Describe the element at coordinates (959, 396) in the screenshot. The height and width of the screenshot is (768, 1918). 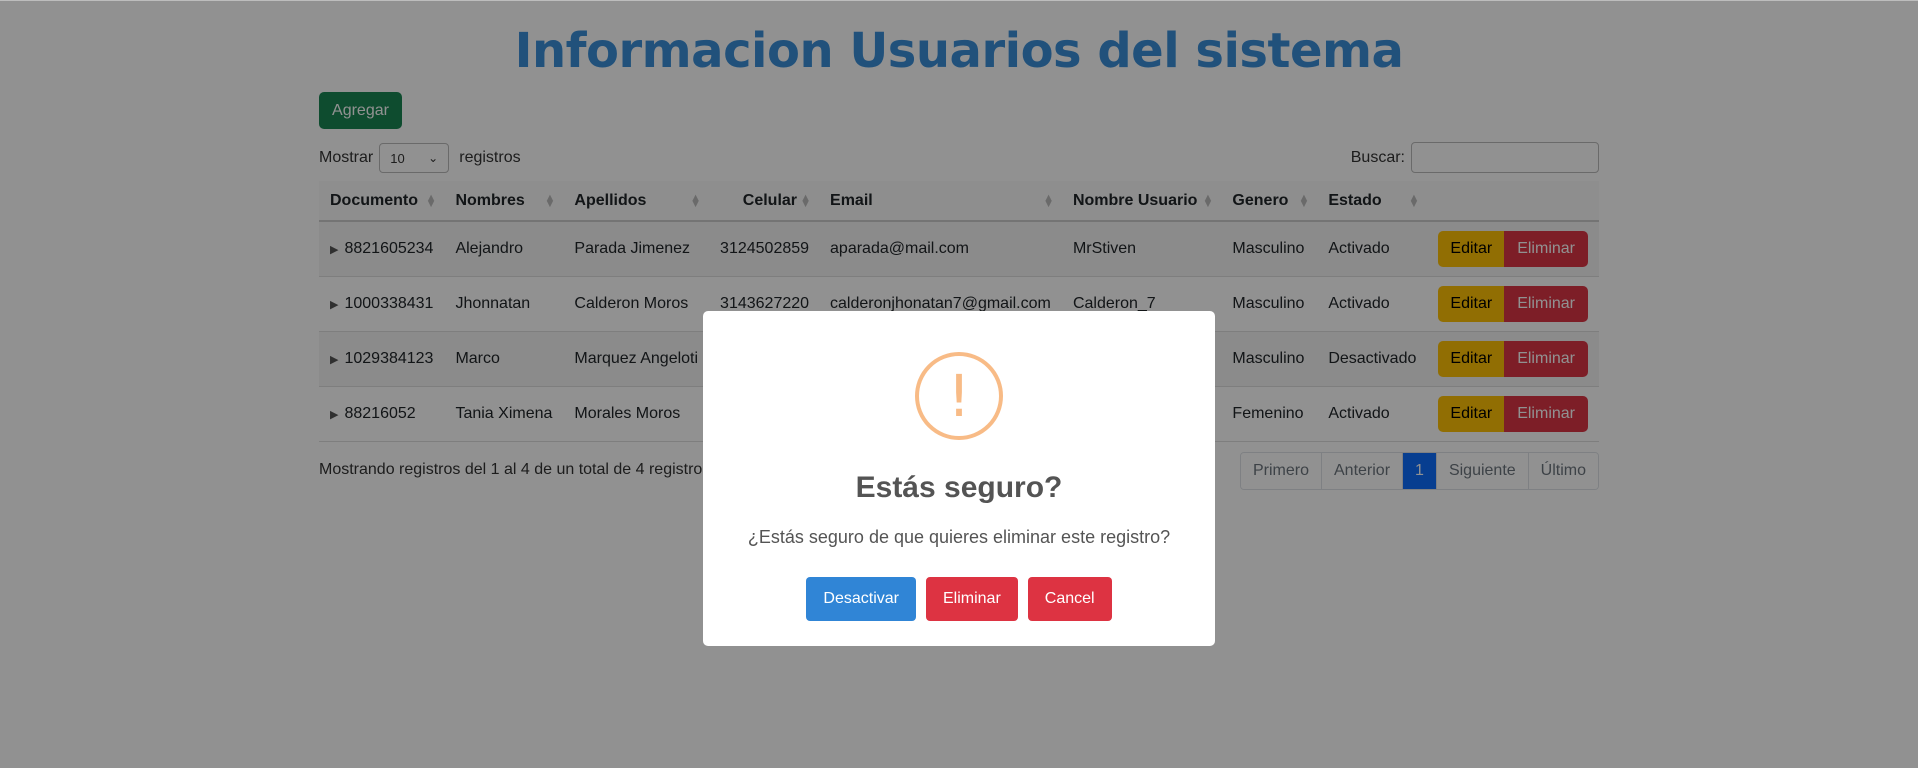
I see `warning-icon: !` at that location.